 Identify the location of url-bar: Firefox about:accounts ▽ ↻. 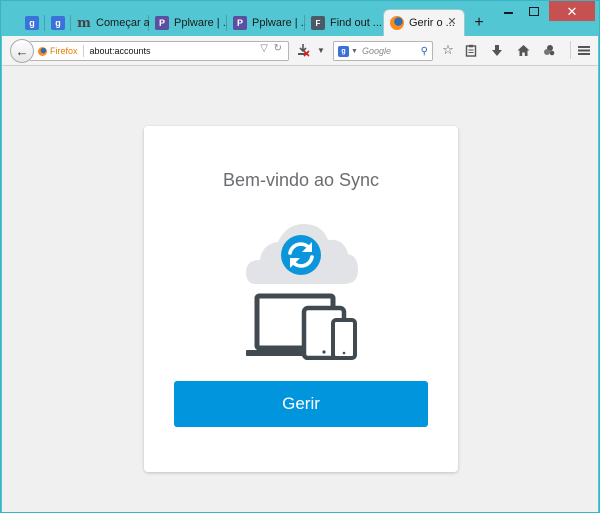
(159, 51).